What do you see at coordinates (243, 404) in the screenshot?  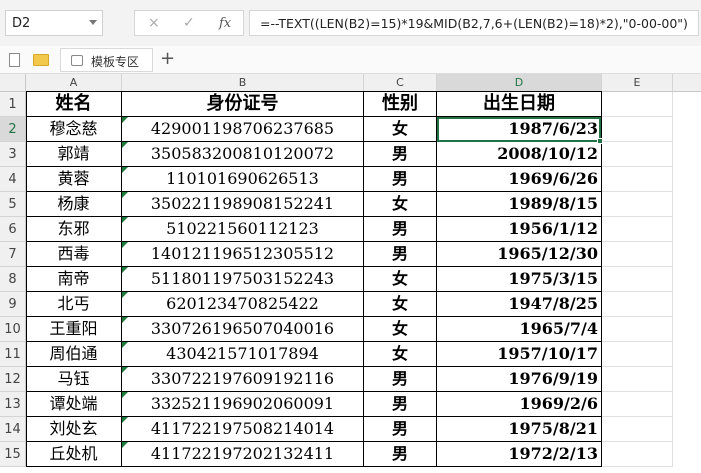 I see `id-cell: 332521196902060091` at bounding box center [243, 404].